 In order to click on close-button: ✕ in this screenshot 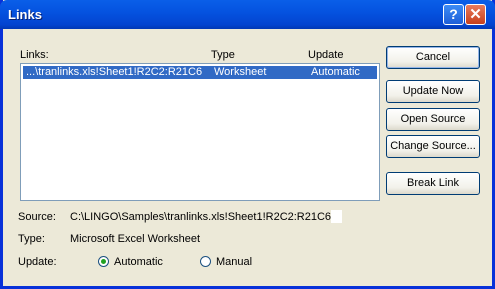, I will do `click(475, 14)`.